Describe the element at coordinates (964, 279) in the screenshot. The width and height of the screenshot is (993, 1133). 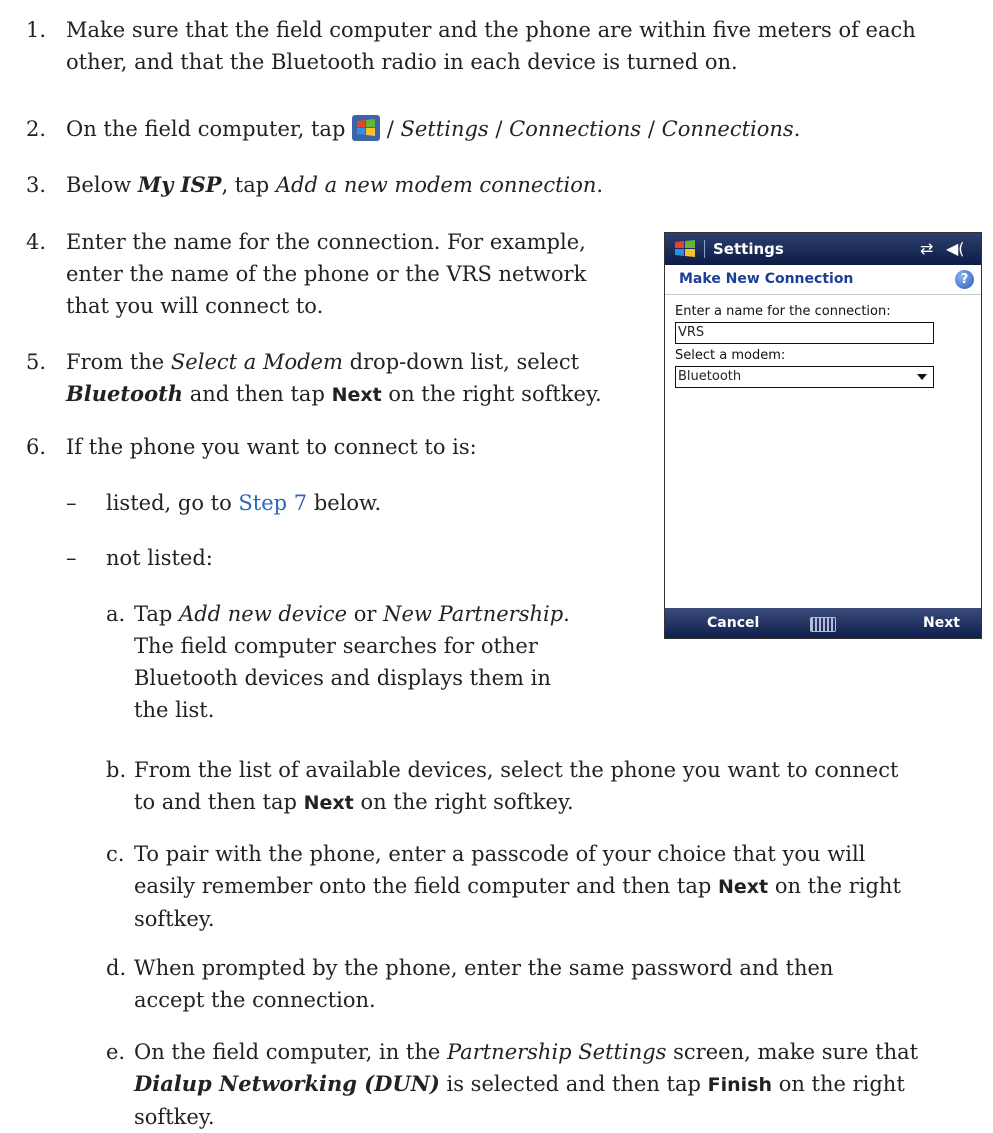
I see `help-icon: ?` at that location.